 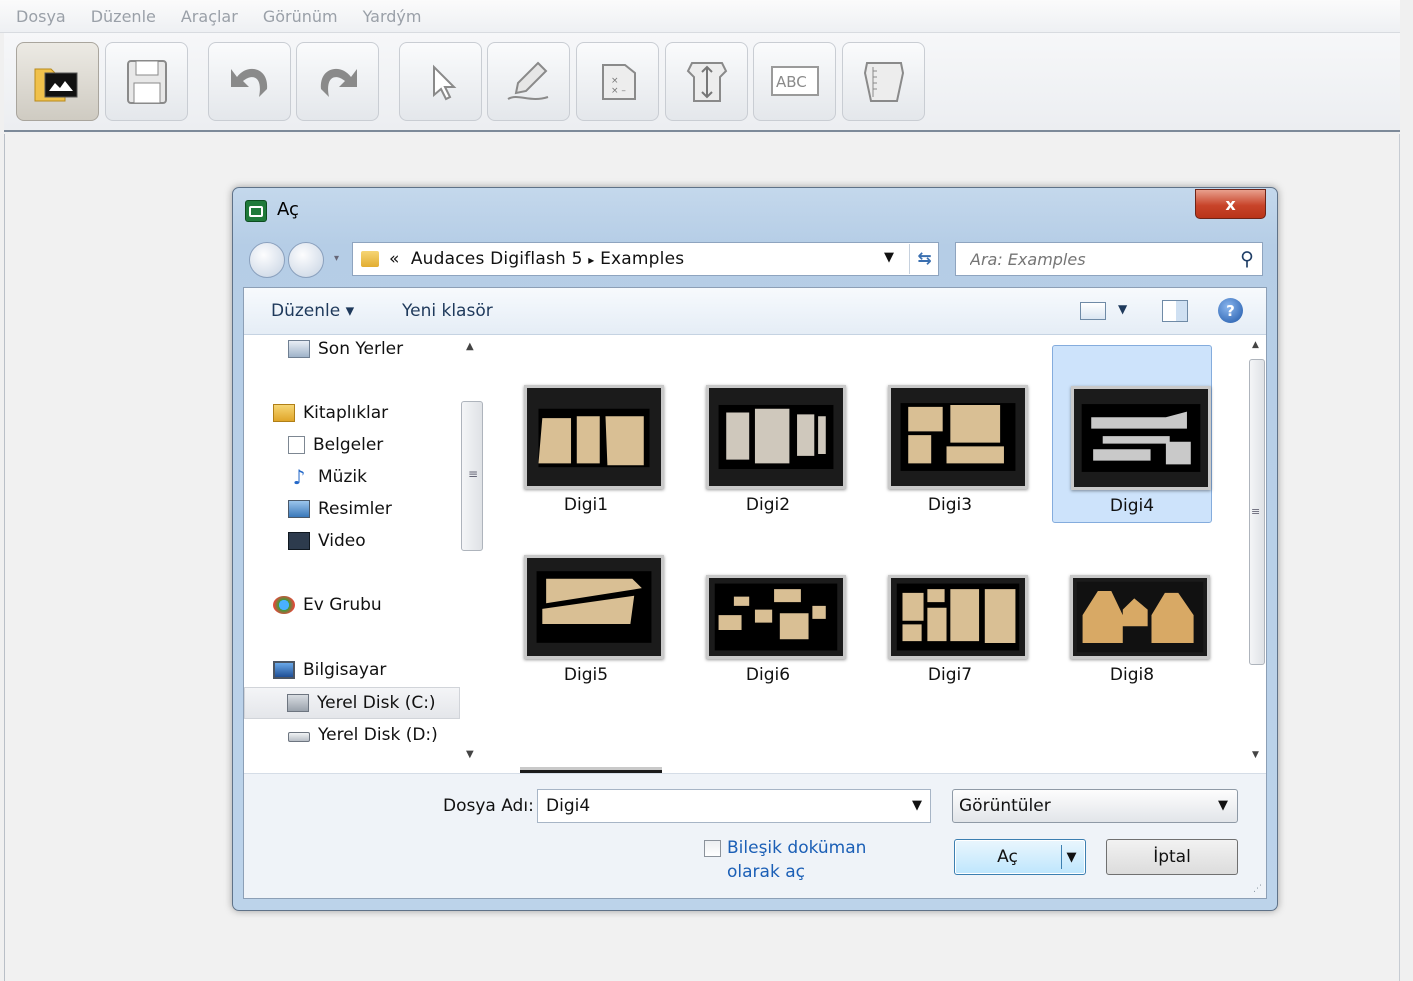 What do you see at coordinates (363, 735) in the screenshot?
I see `nav-yerel-disk-d: Yerel Disk (D:)` at bounding box center [363, 735].